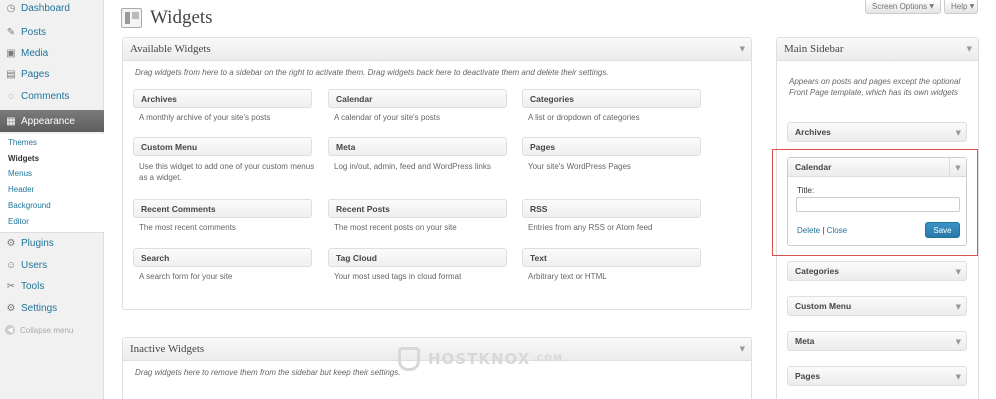 The height and width of the screenshot is (399, 996). Describe the element at coordinates (877, 376) in the screenshot. I see `sidebar-widget-pages: Pages ▼` at that location.